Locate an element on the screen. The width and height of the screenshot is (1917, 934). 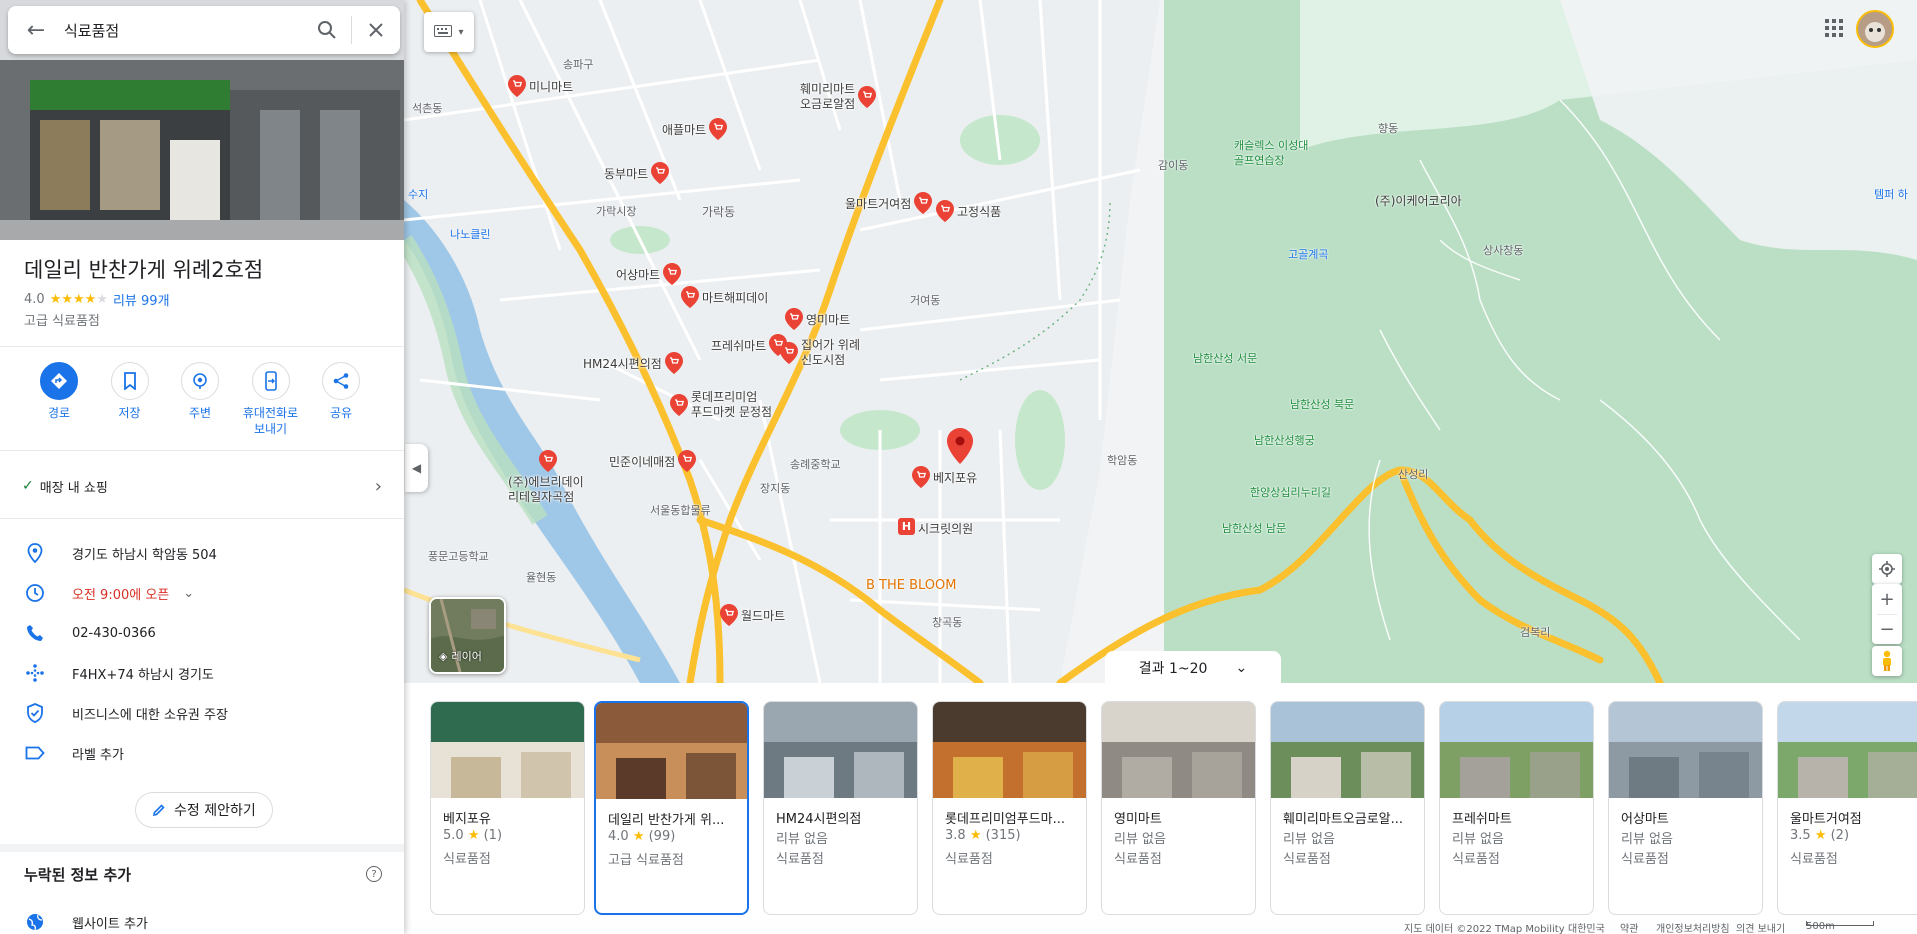
review-count: (315) is located at coordinates (1003, 835).